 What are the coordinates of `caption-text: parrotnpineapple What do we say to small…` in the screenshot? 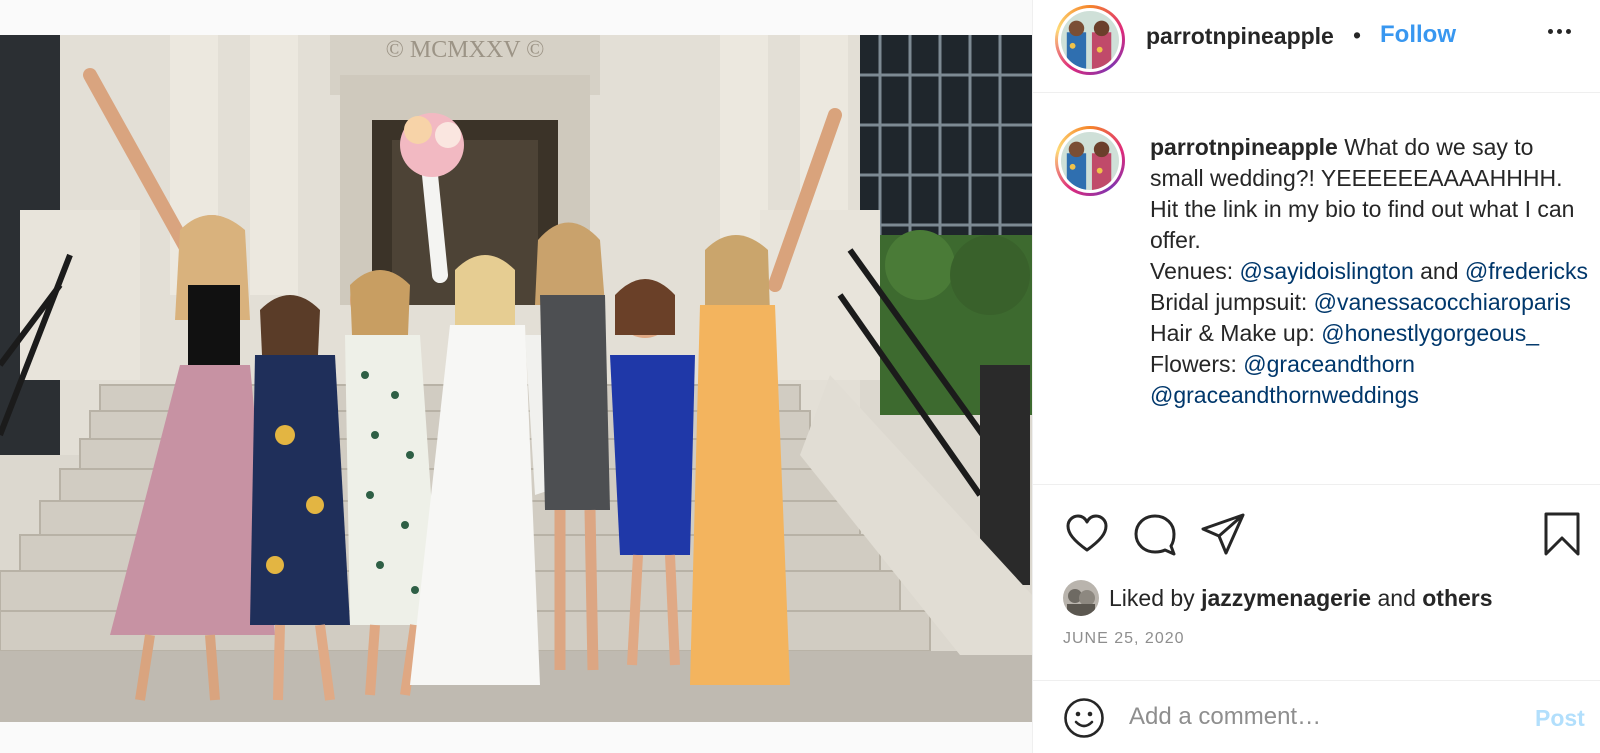 It's located at (1370, 271).